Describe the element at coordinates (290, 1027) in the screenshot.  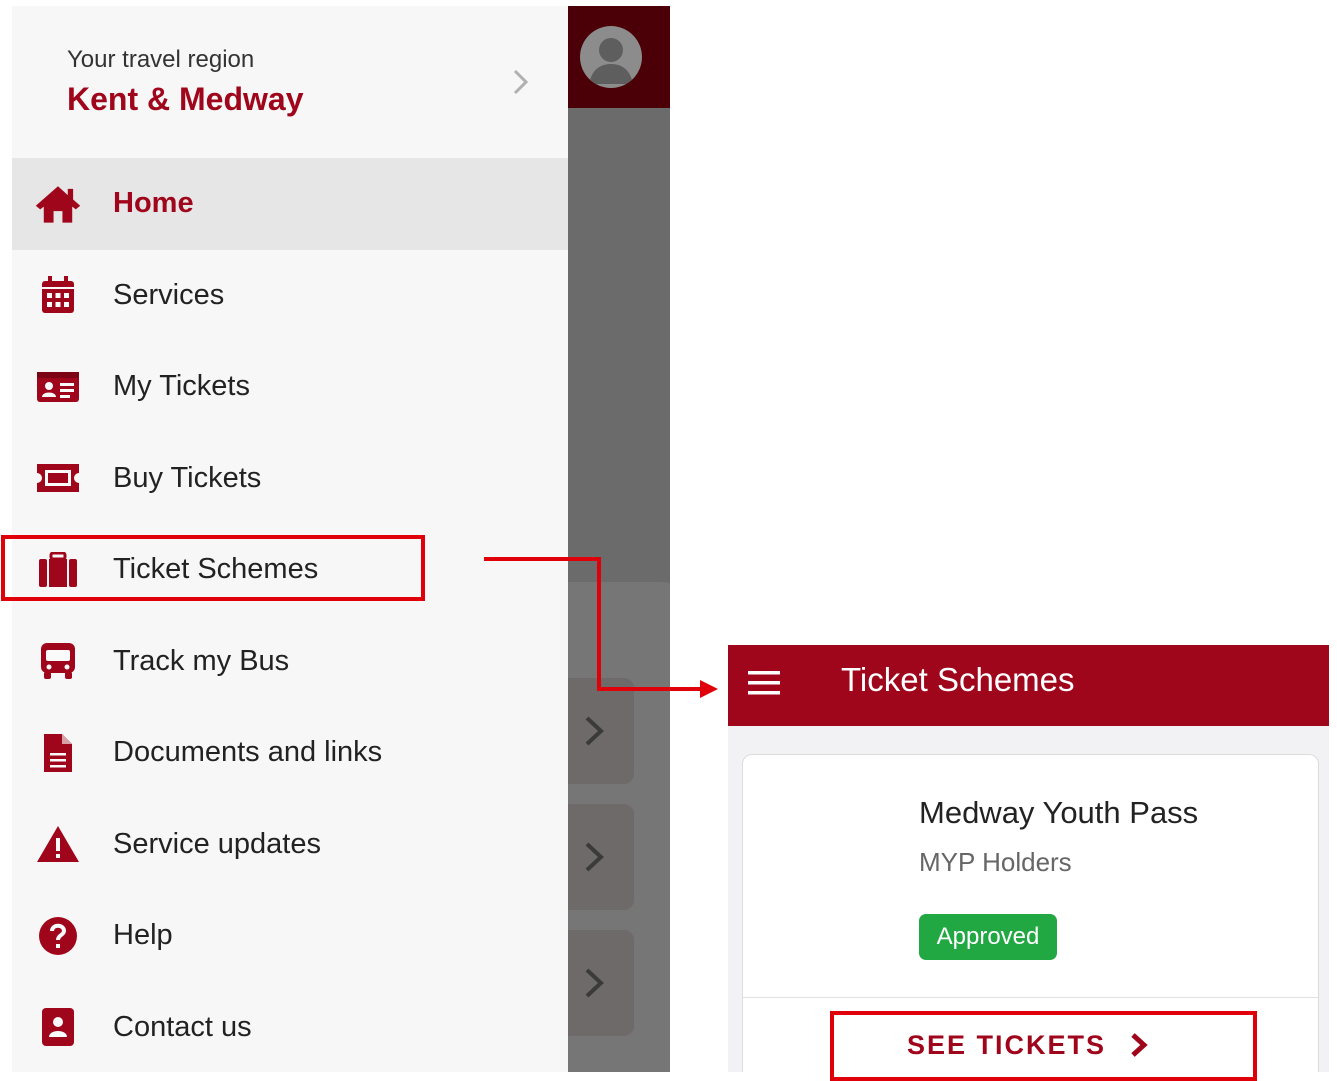
I see `menu-item-contact-us: Contact us` at that location.